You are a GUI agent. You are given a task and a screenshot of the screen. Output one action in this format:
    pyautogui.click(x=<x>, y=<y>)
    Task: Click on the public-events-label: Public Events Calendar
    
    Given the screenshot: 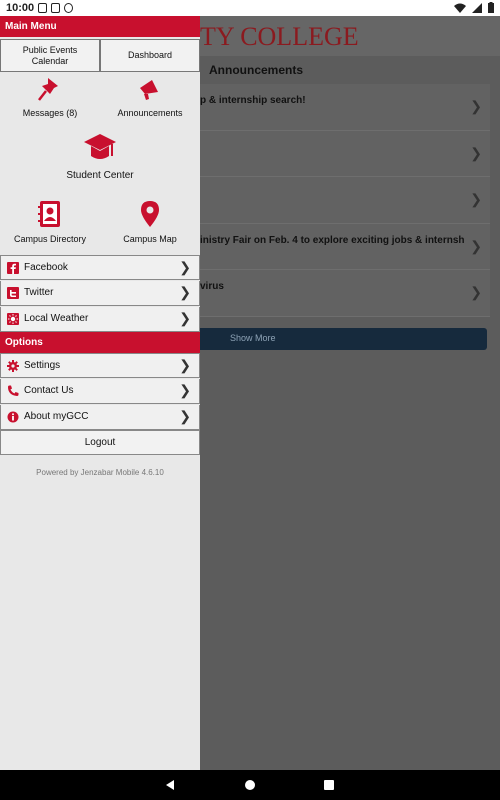 What is the action you would take?
    pyautogui.click(x=50, y=55)
    